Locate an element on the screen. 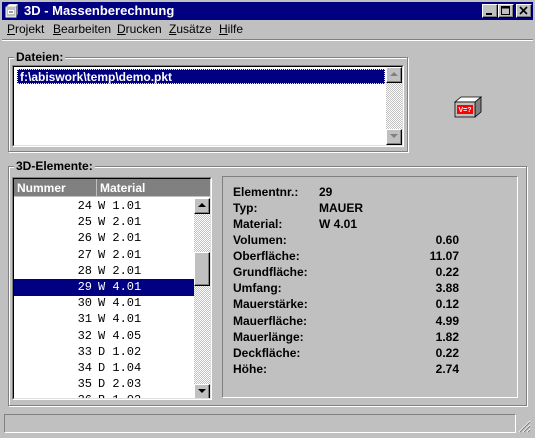 The width and height of the screenshot is (535, 438). minimize-icon is located at coordinates (489, 14).